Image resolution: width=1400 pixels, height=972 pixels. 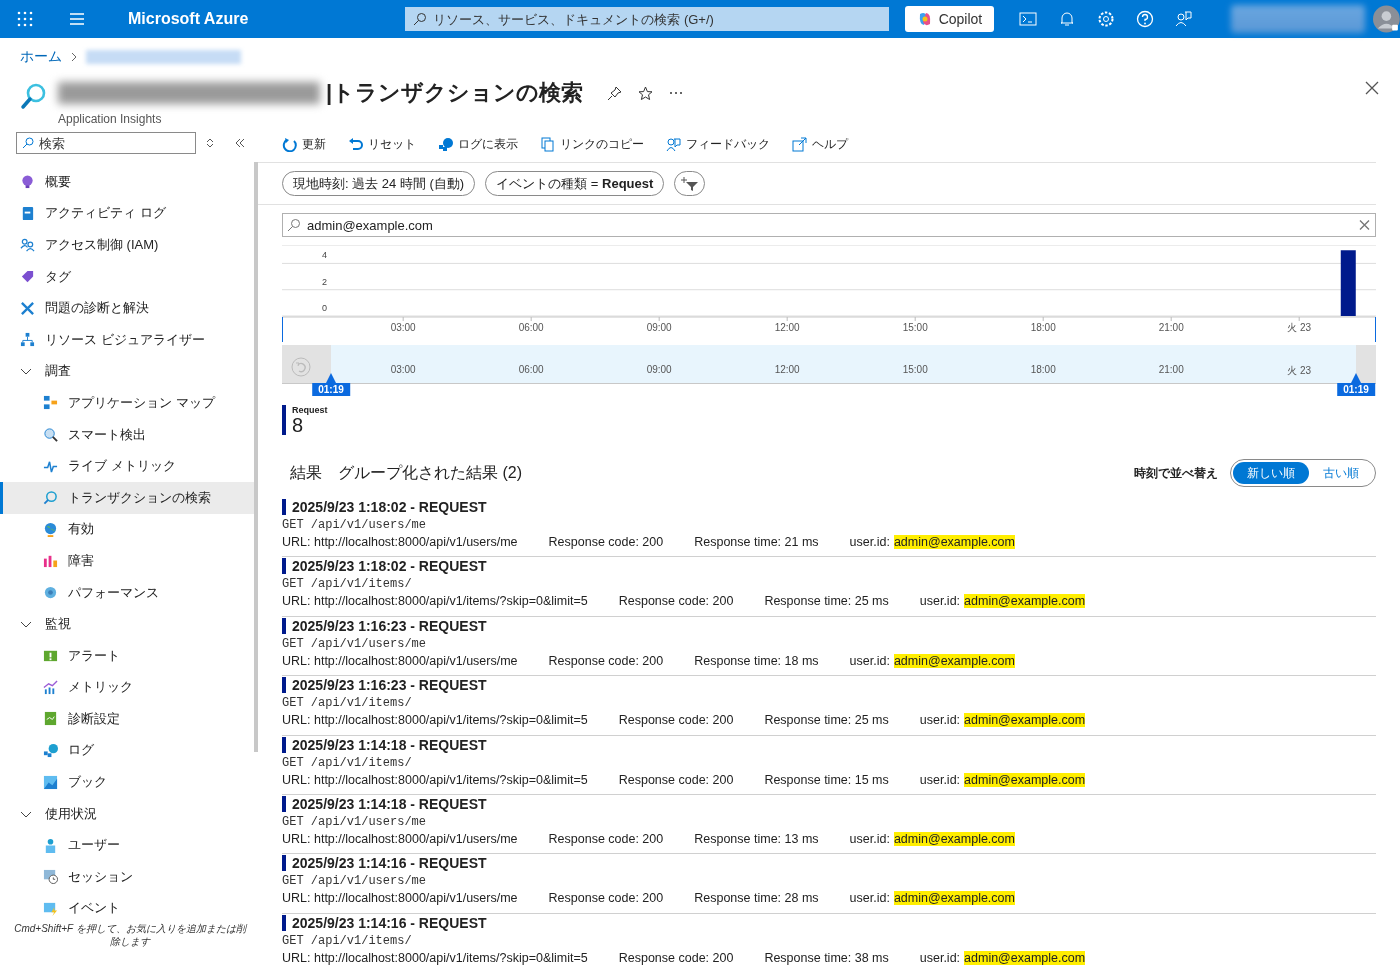 What do you see at coordinates (1372, 88) in the screenshot?
I see `close-icon` at bounding box center [1372, 88].